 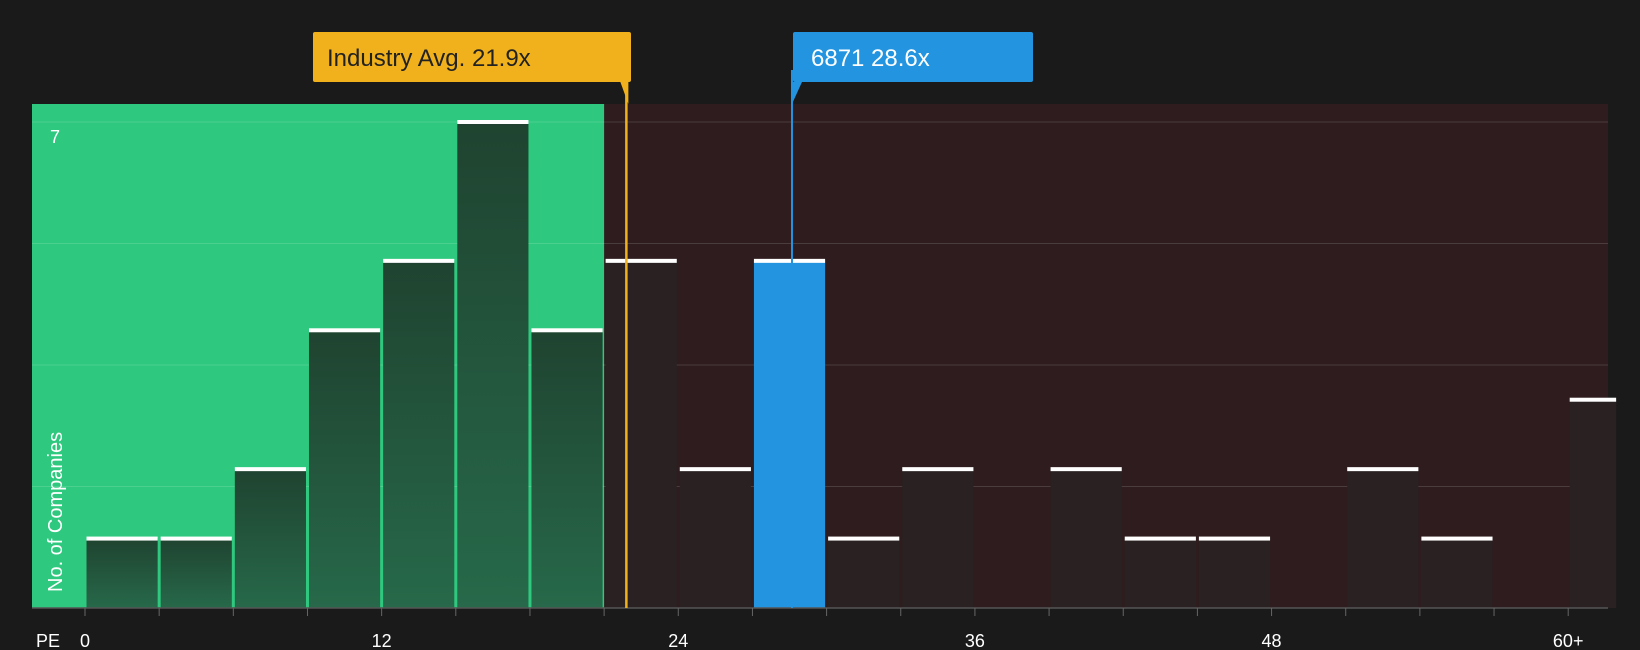 I want to click on y-axis-label: No. of Companies, so click(x=56, y=512).